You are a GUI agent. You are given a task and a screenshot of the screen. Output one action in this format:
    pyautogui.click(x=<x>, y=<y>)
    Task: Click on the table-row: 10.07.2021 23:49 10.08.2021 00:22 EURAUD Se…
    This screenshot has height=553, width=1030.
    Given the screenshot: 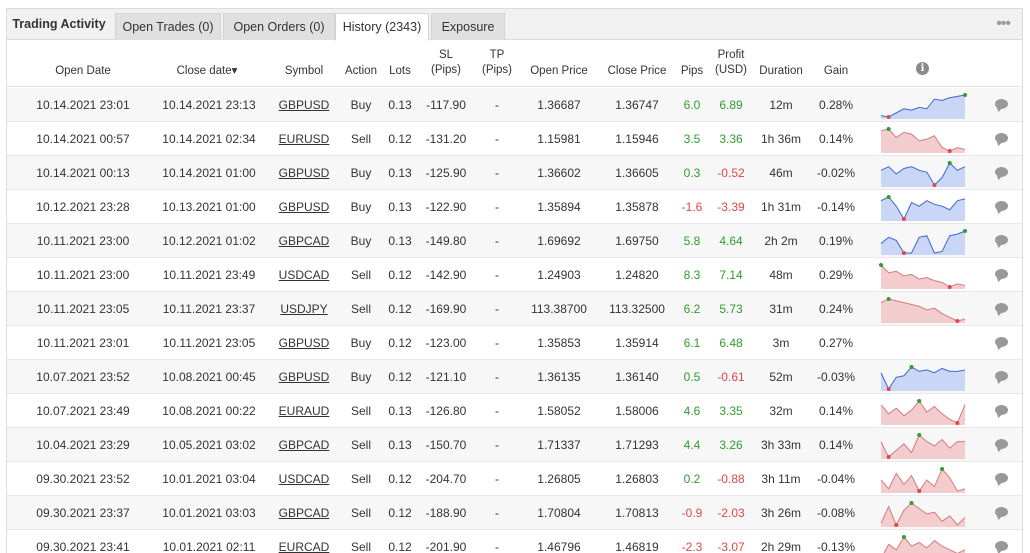 What is the action you would take?
    pyautogui.click(x=514, y=411)
    